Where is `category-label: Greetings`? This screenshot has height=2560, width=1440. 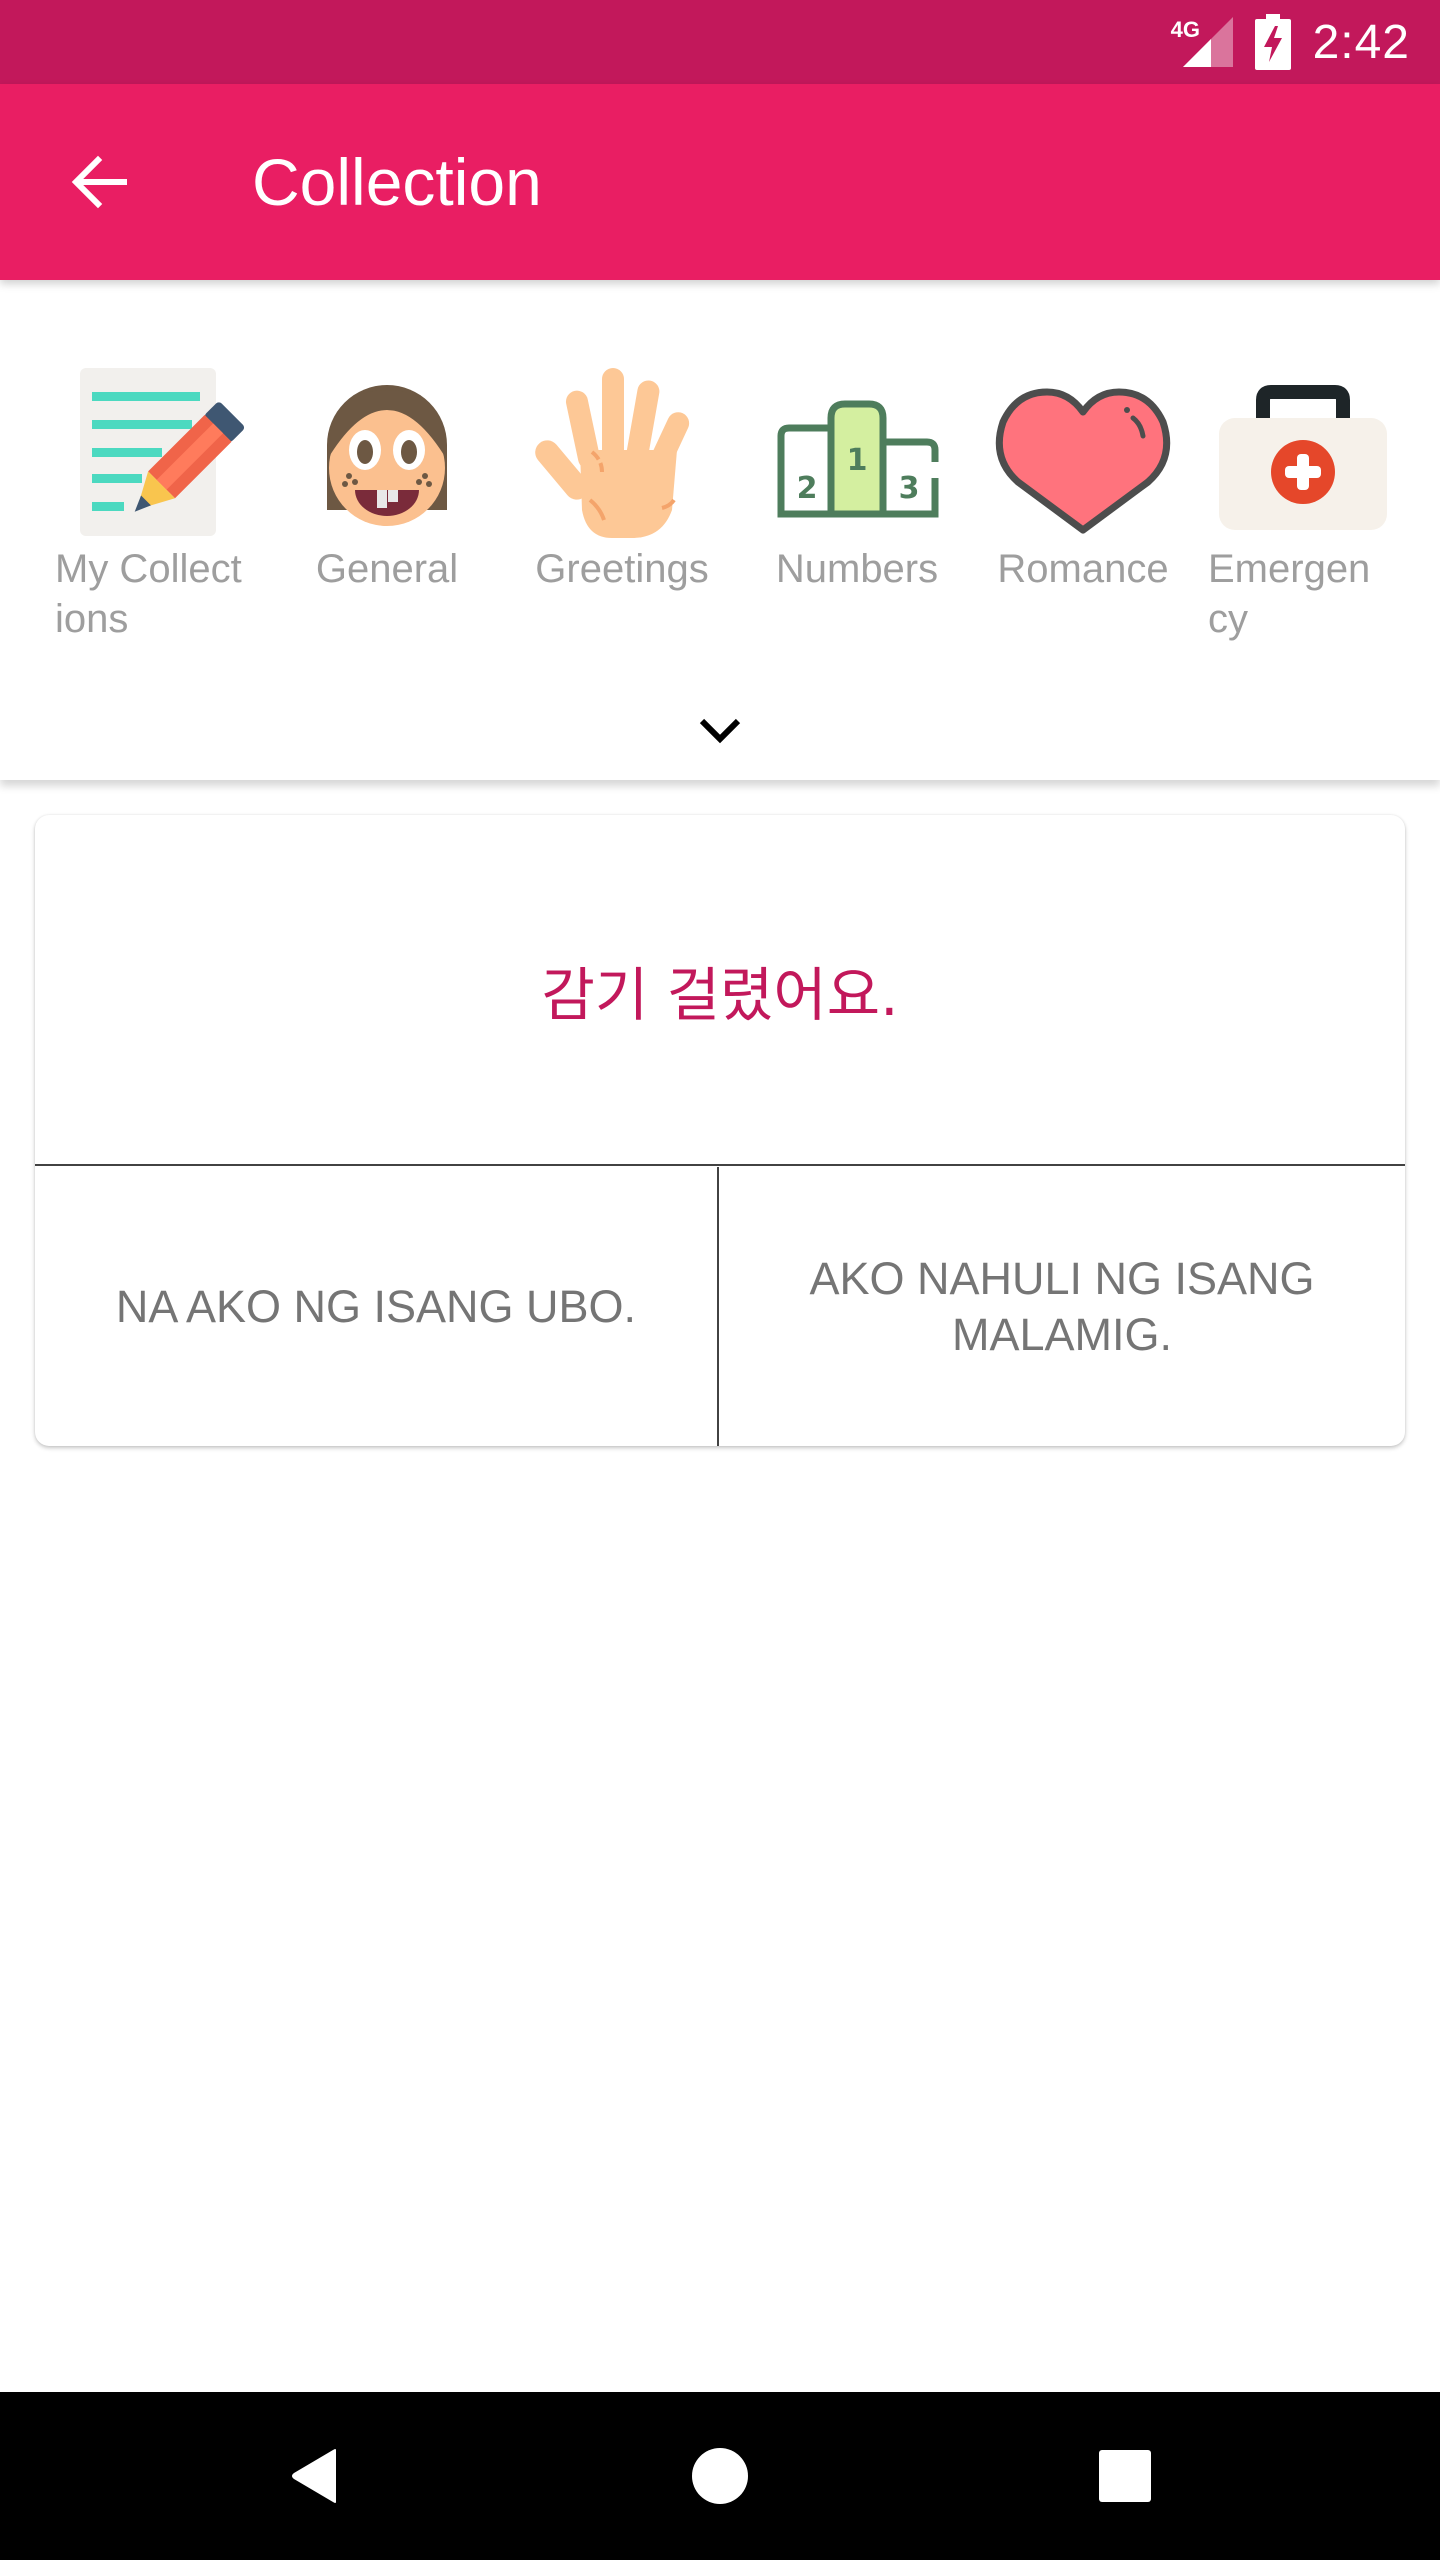
category-label: Greetings is located at coordinates (622, 569).